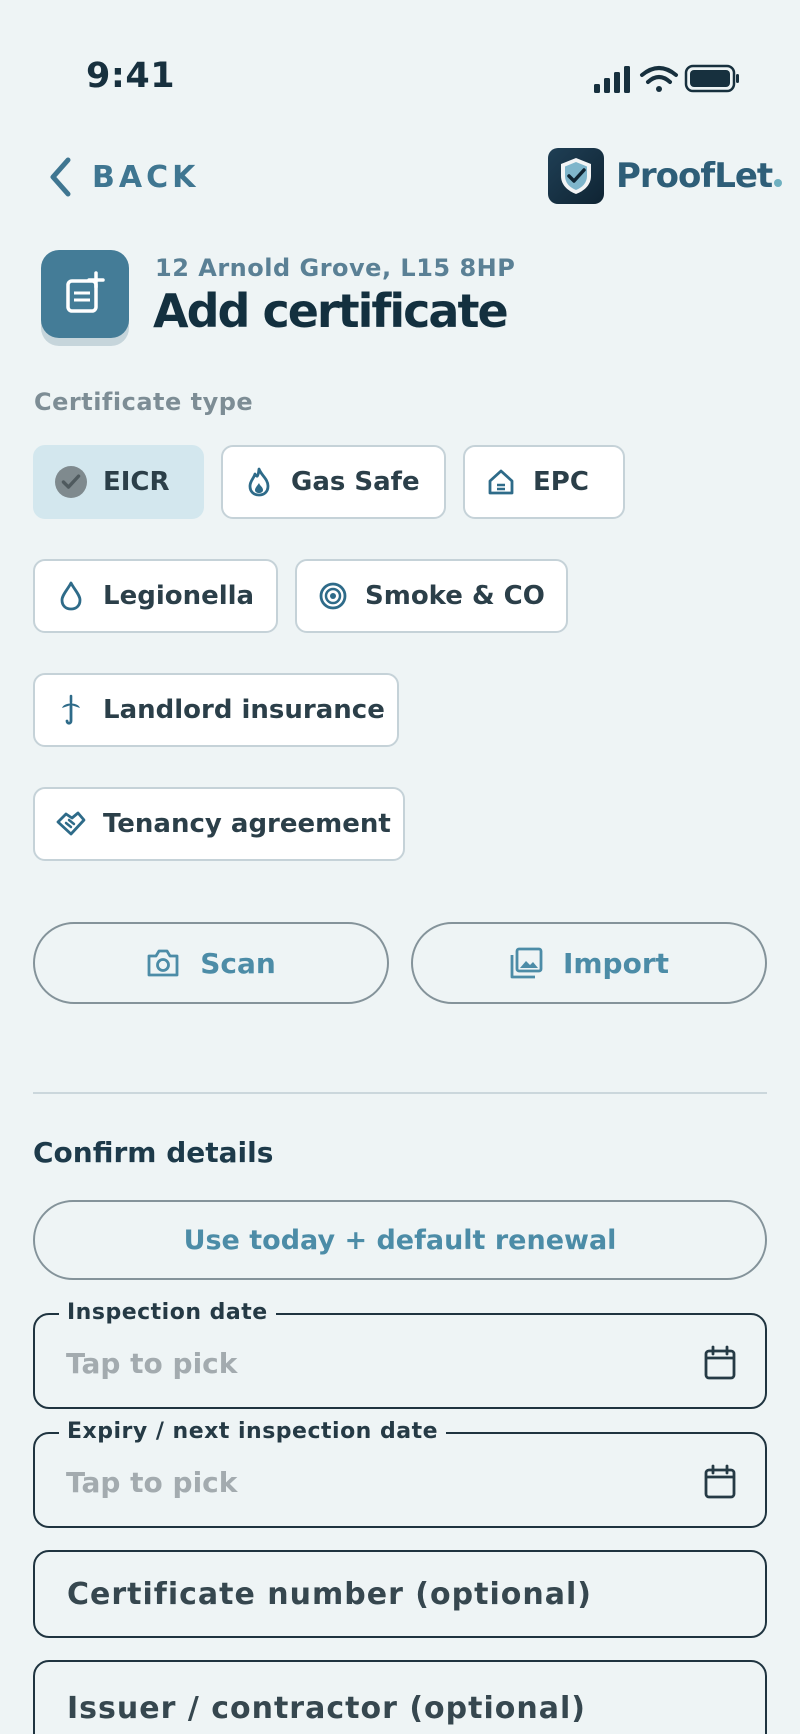 The width and height of the screenshot is (800, 1734). What do you see at coordinates (501, 482) in the screenshot?
I see `house-energy-icon` at bounding box center [501, 482].